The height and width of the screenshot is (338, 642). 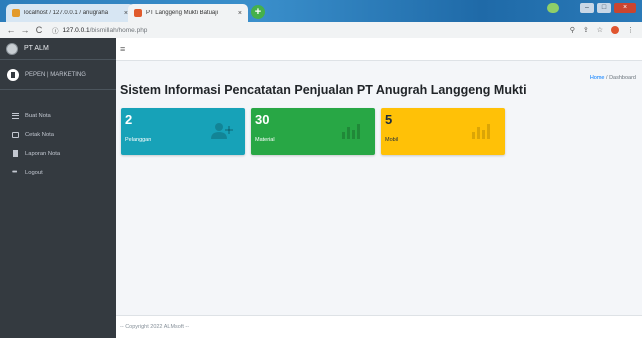 What do you see at coordinates (122, 49) in the screenshot?
I see `menu-toggle-icon: ≡` at bounding box center [122, 49].